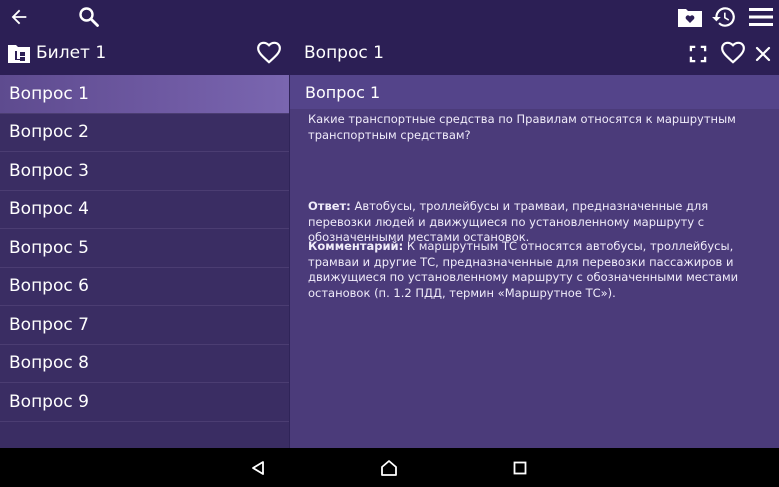 The width and height of the screenshot is (779, 487). Describe the element at coordinates (144, 54) in the screenshot. I see `ticket-header: Билет 1` at that location.